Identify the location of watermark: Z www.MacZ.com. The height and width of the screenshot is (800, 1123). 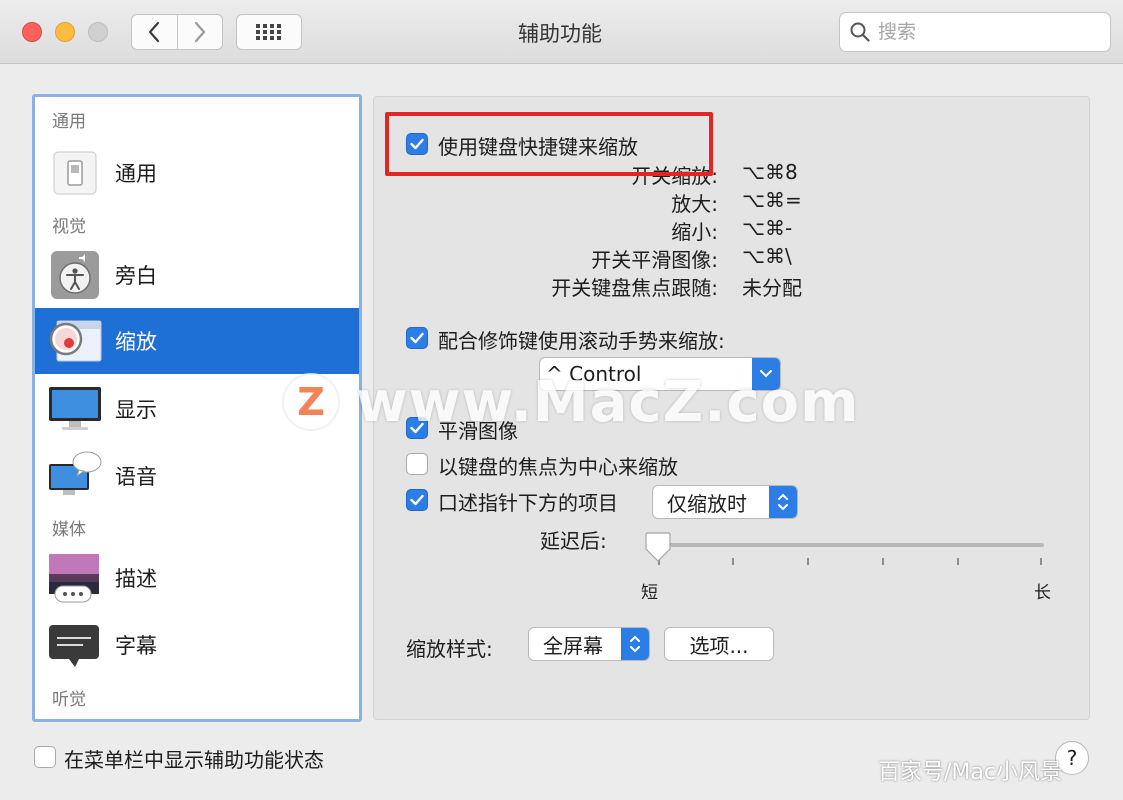
(571, 402).